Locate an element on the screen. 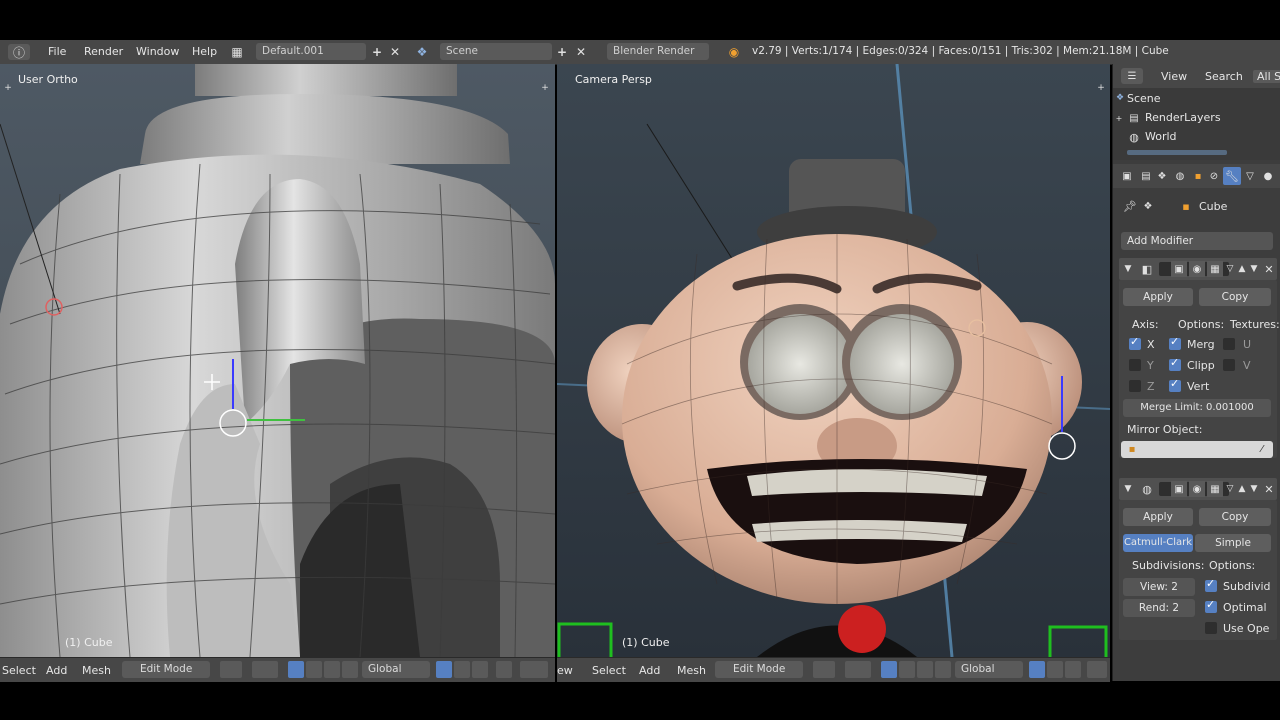 This screenshot has height=720, width=1280. data-tab-icon: ▽ is located at coordinates (1250, 176).